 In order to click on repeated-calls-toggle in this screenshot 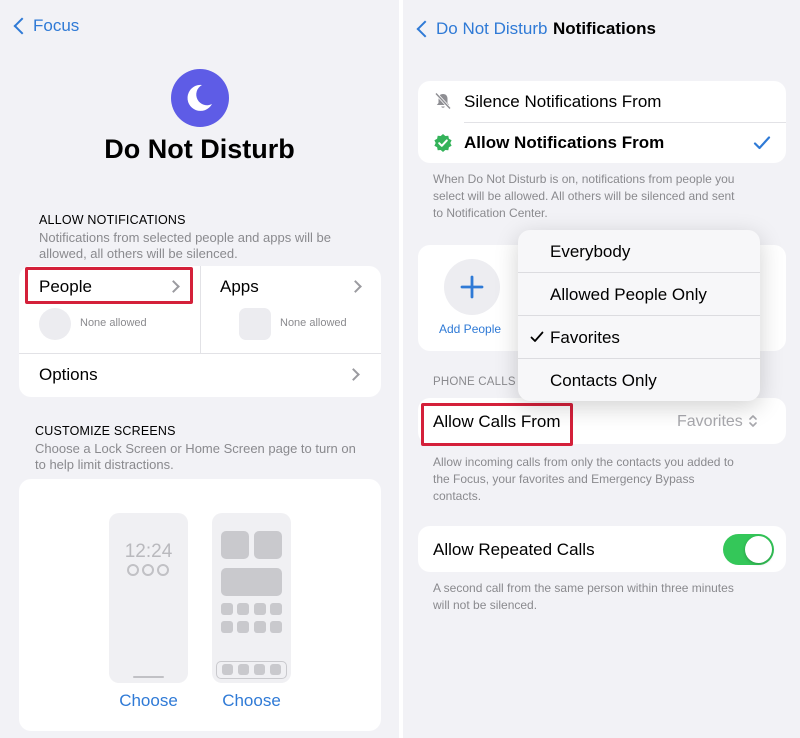, I will do `click(748, 549)`.